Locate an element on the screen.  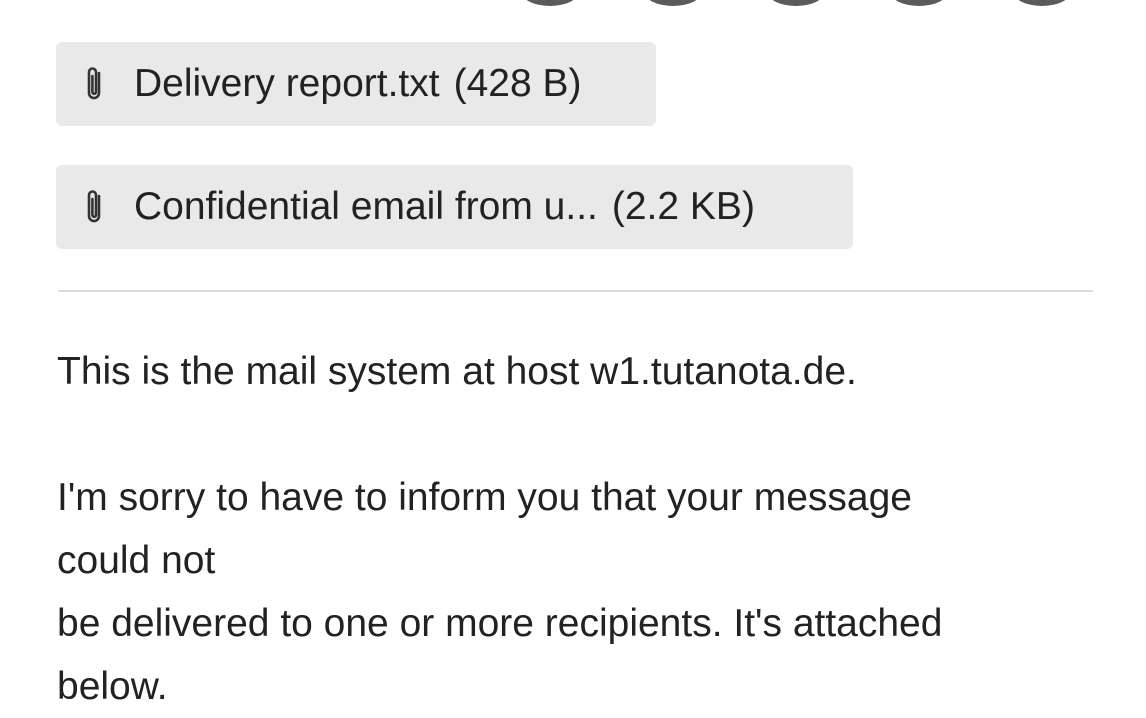
body-line: could not is located at coordinates (136, 560).